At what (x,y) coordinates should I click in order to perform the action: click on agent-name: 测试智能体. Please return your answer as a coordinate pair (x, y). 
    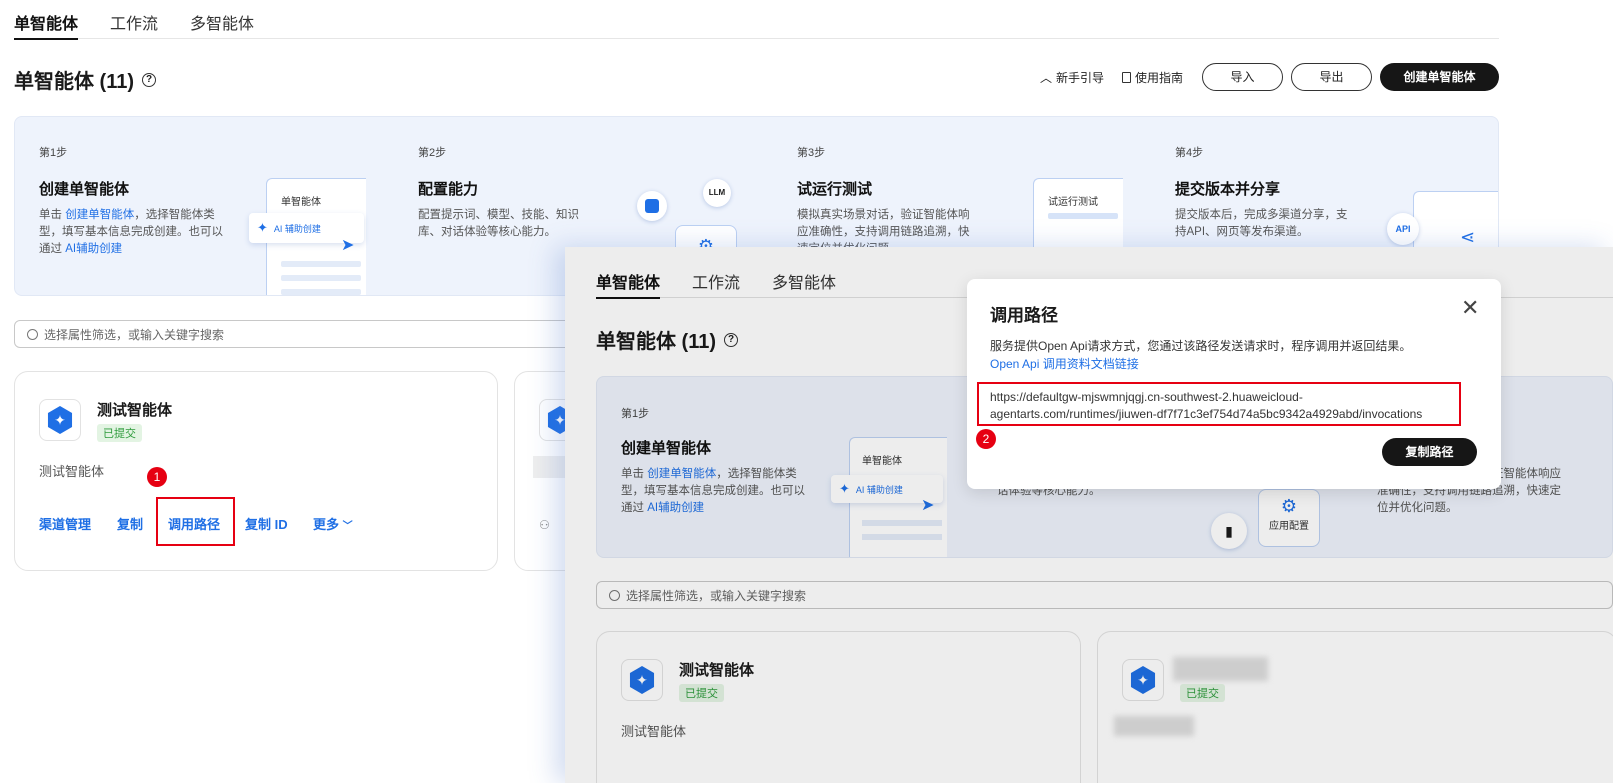
    Looking at the image, I should click on (135, 410).